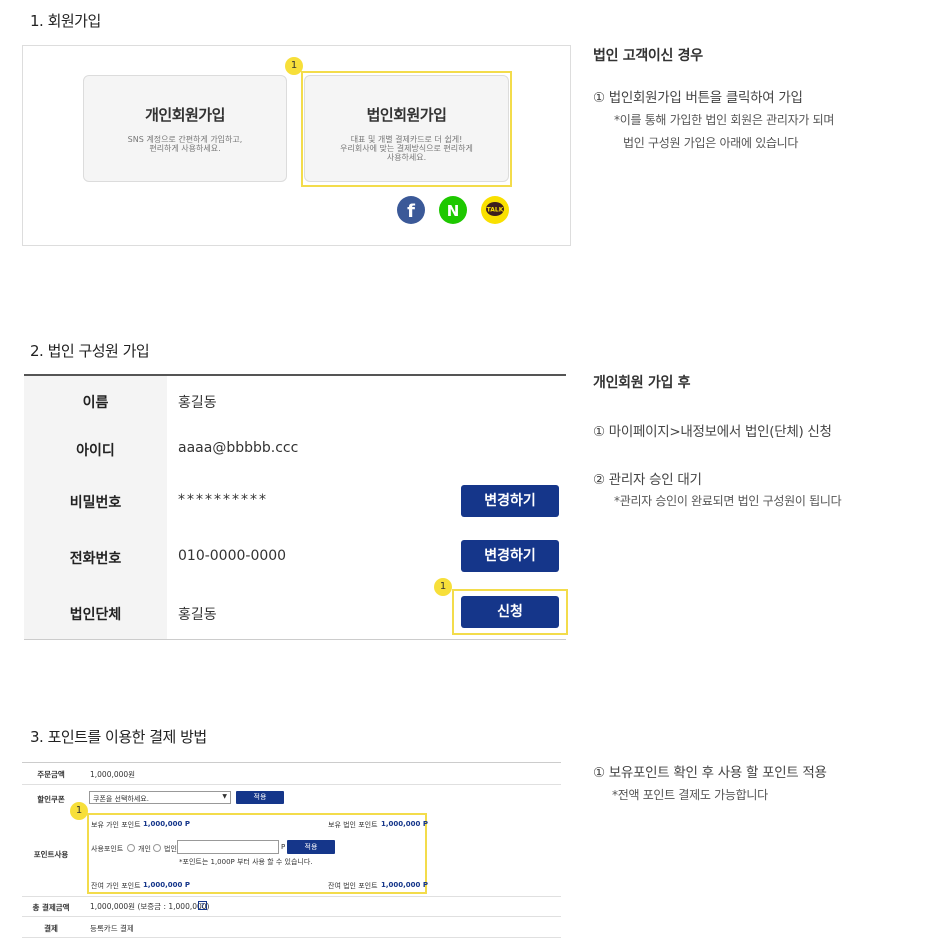  What do you see at coordinates (260, 797) in the screenshot?
I see `coupon-apply-button: 적용` at bounding box center [260, 797].